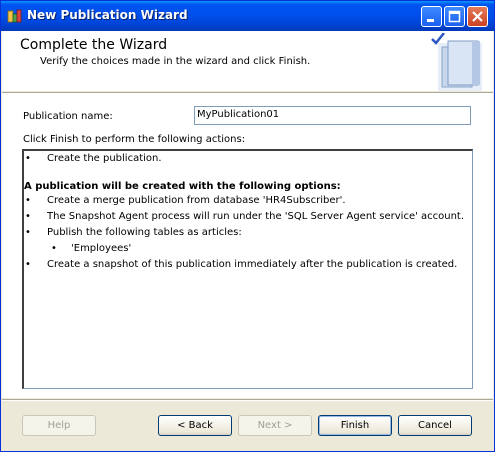  I want to click on finish-button: Finish, so click(355, 425).